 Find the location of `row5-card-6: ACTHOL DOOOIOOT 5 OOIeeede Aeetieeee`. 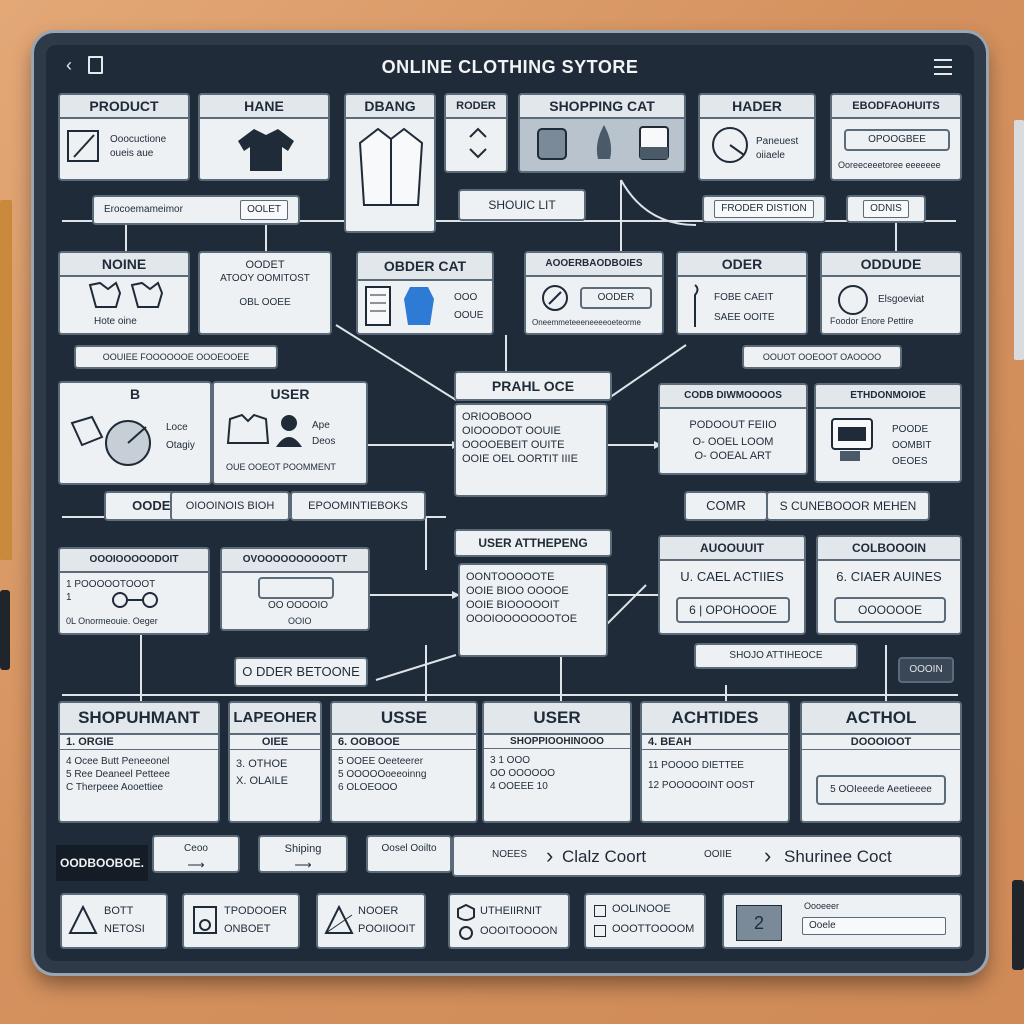

row5-card-6: ACTHOL DOOOIOOT 5 OOIeeede Aeetieeee is located at coordinates (881, 762).